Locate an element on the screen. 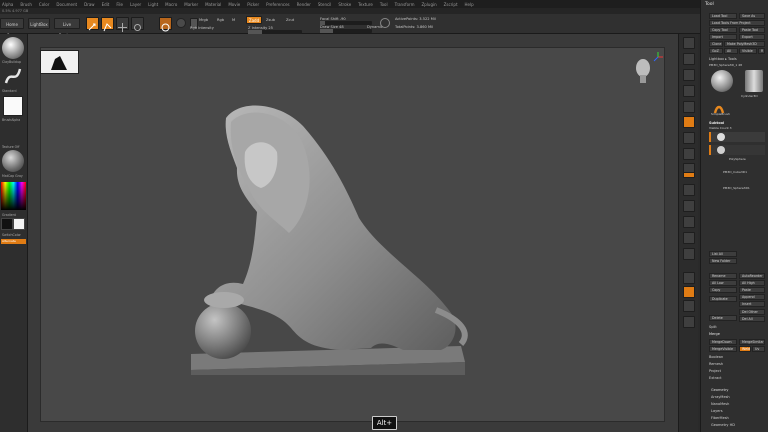  local-icon is located at coordinates (689, 154).